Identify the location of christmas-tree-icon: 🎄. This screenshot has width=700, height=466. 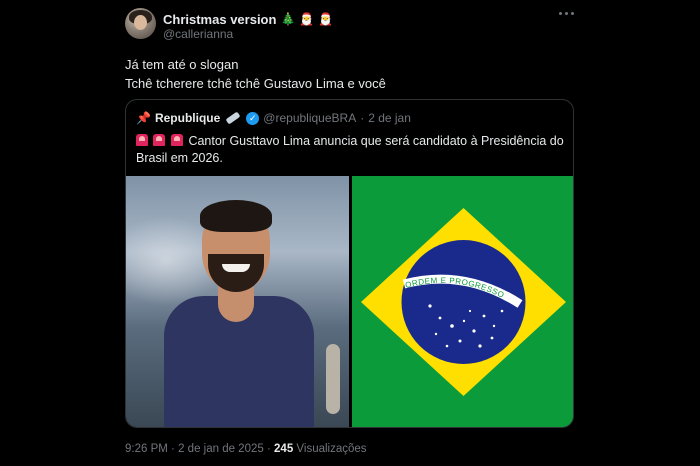
(288, 19).